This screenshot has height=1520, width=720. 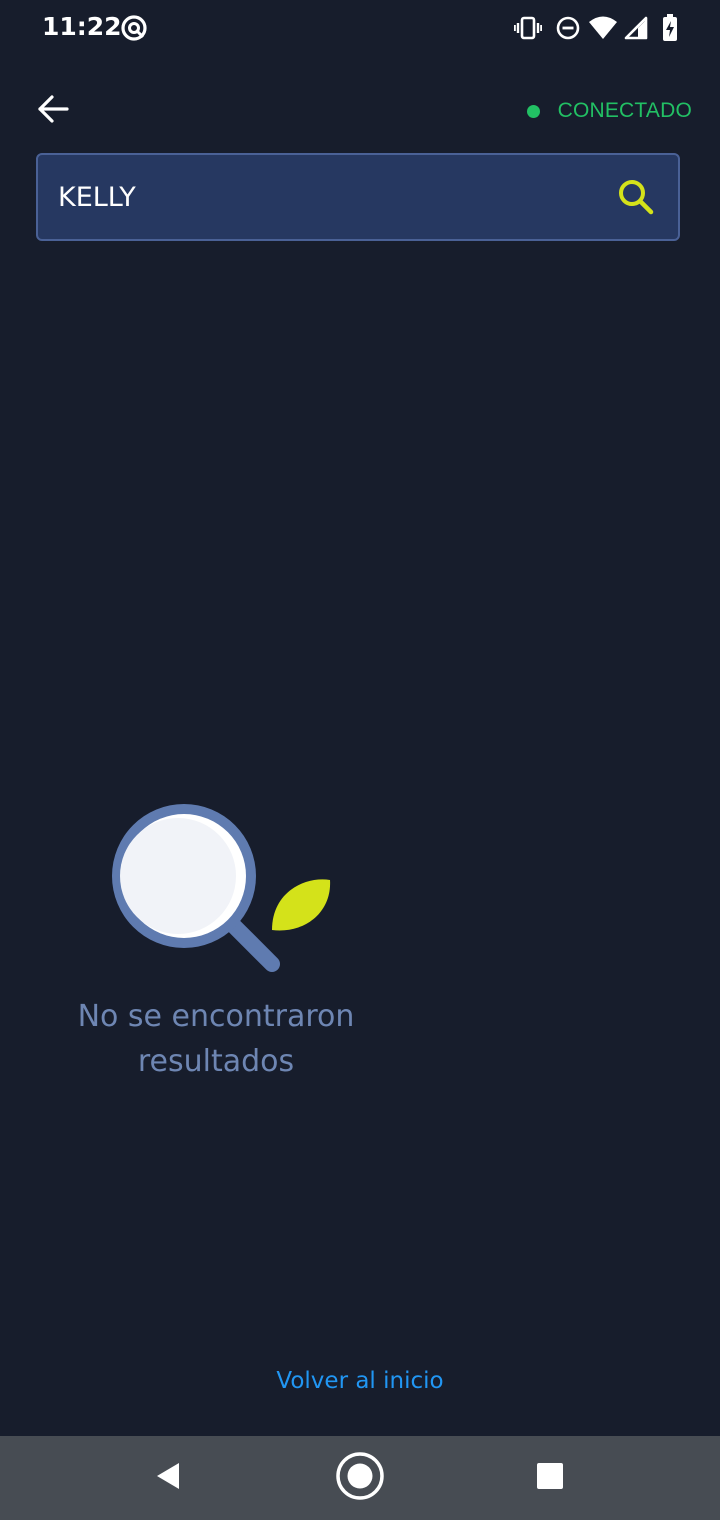 I want to click on vibrate-icon, so click(x=528, y=30).